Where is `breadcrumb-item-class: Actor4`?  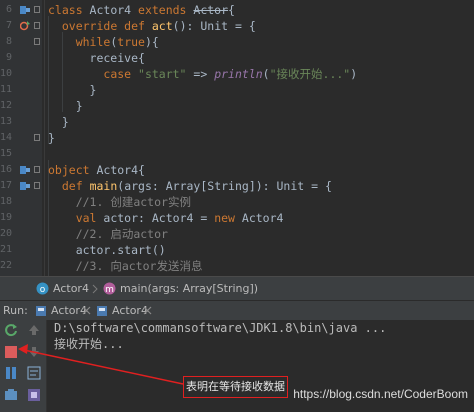
breadcrumb-item-class: Actor4 is located at coordinates (71, 288).